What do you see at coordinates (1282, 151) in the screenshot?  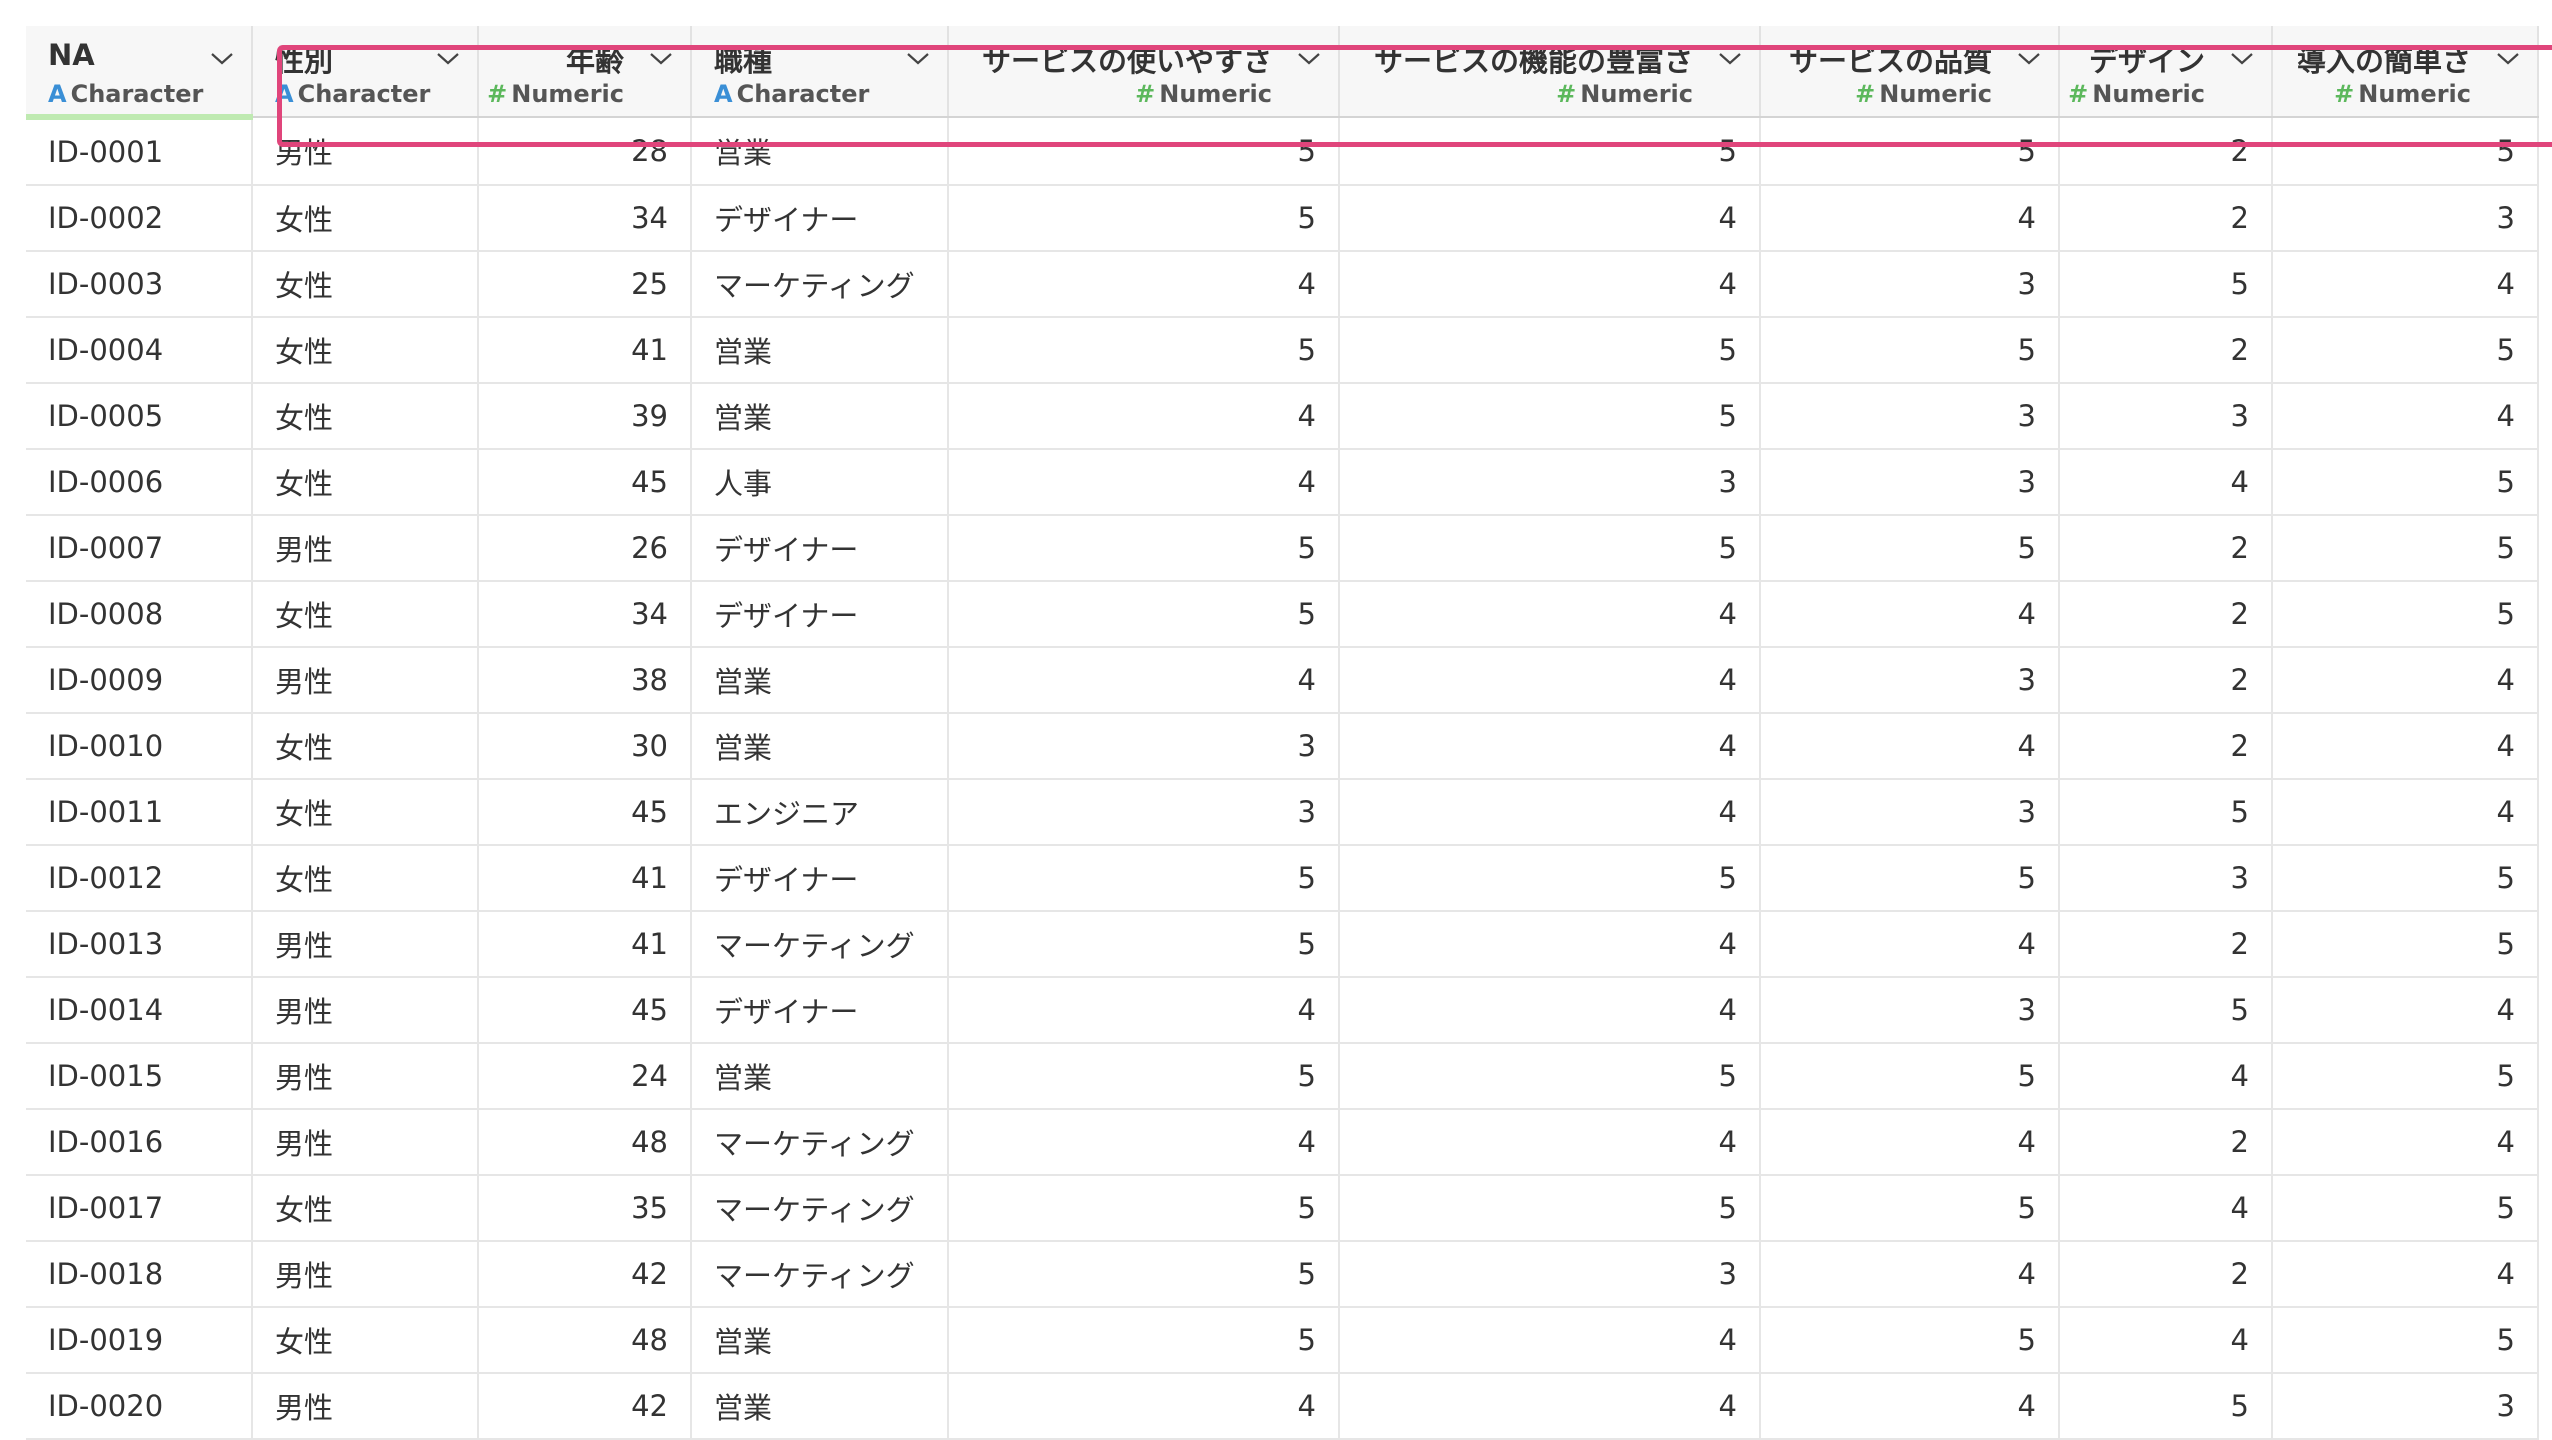 I see `table-row: ID-0001 男性 28 営業 5 5 5 2 5` at bounding box center [1282, 151].